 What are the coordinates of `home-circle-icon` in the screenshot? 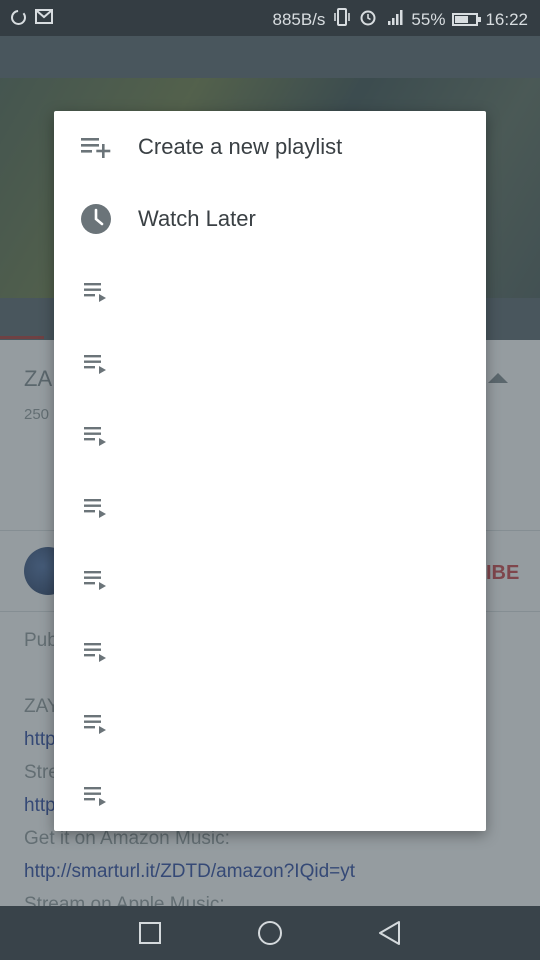 It's located at (270, 933).